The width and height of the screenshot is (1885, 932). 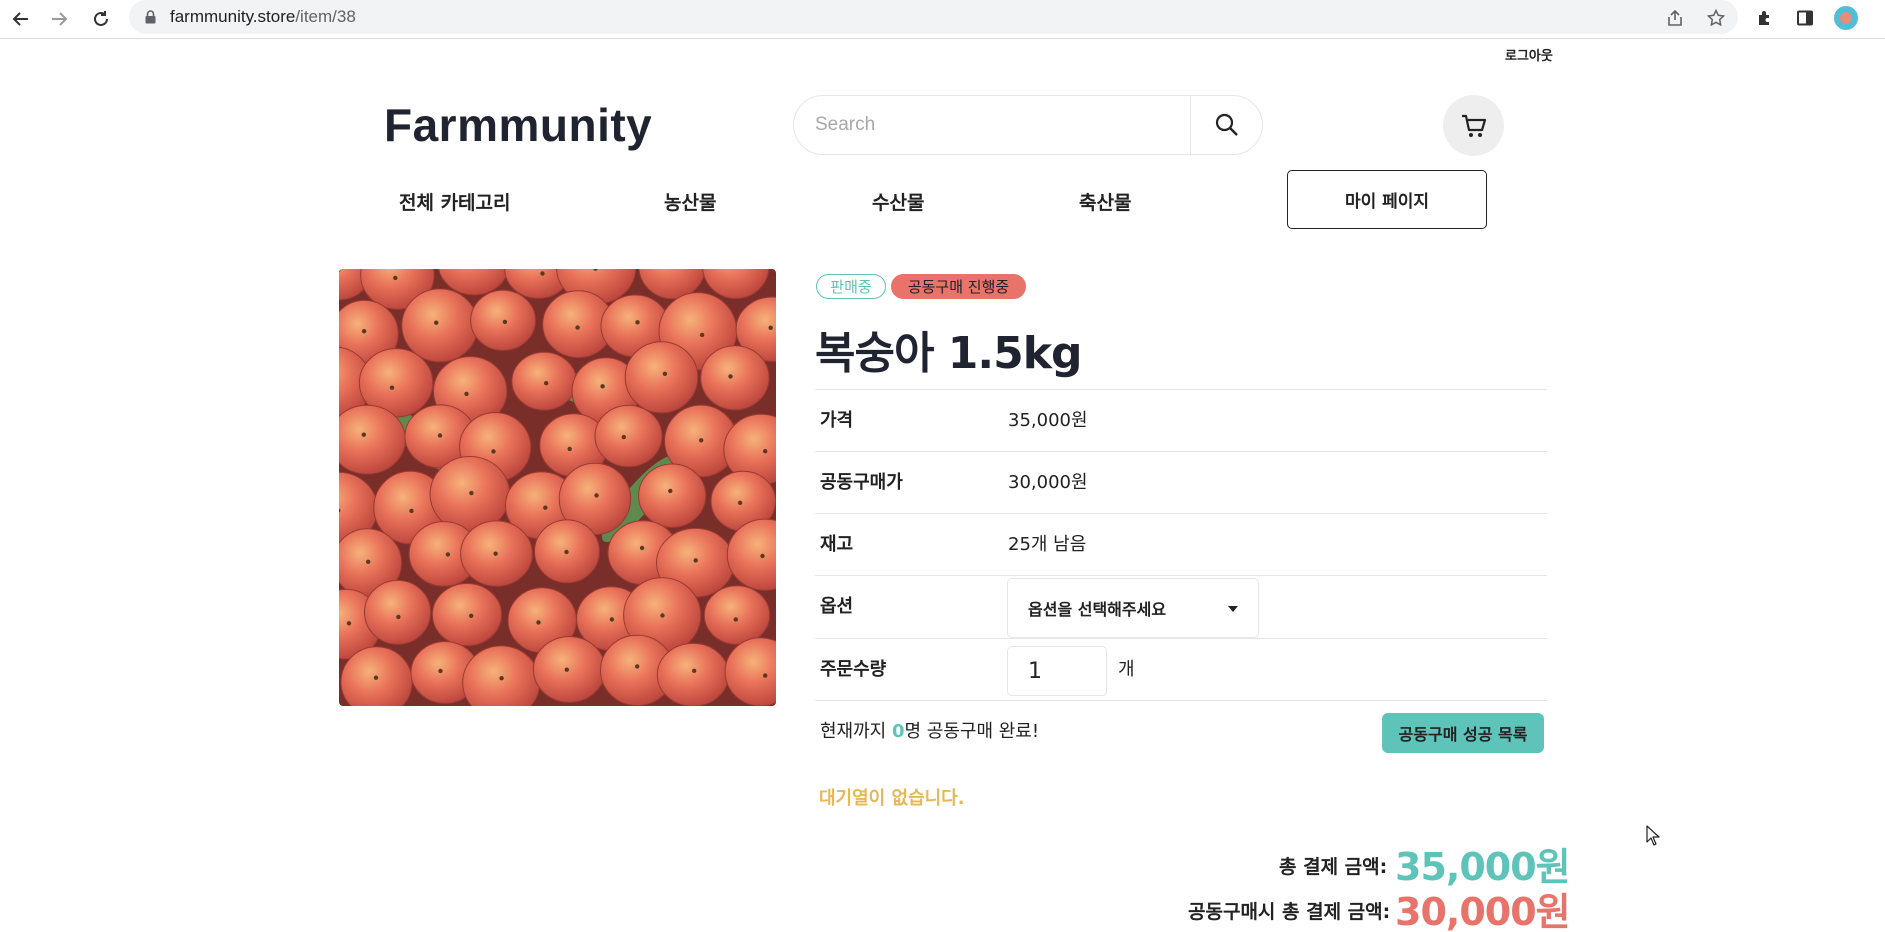 What do you see at coordinates (1289, 912) in the screenshot?
I see `group-total-price-label: 공동구매시 총 결제 금액:` at bounding box center [1289, 912].